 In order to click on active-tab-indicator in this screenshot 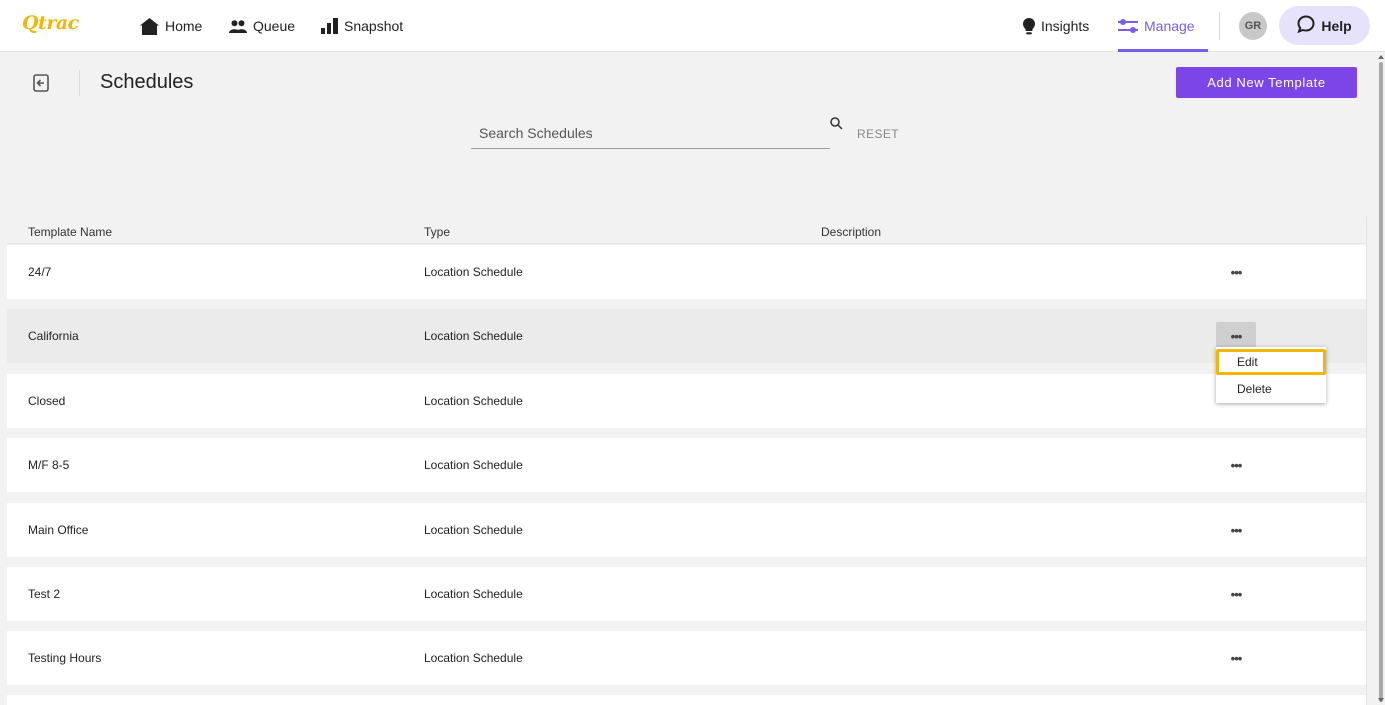, I will do `click(1163, 50)`.